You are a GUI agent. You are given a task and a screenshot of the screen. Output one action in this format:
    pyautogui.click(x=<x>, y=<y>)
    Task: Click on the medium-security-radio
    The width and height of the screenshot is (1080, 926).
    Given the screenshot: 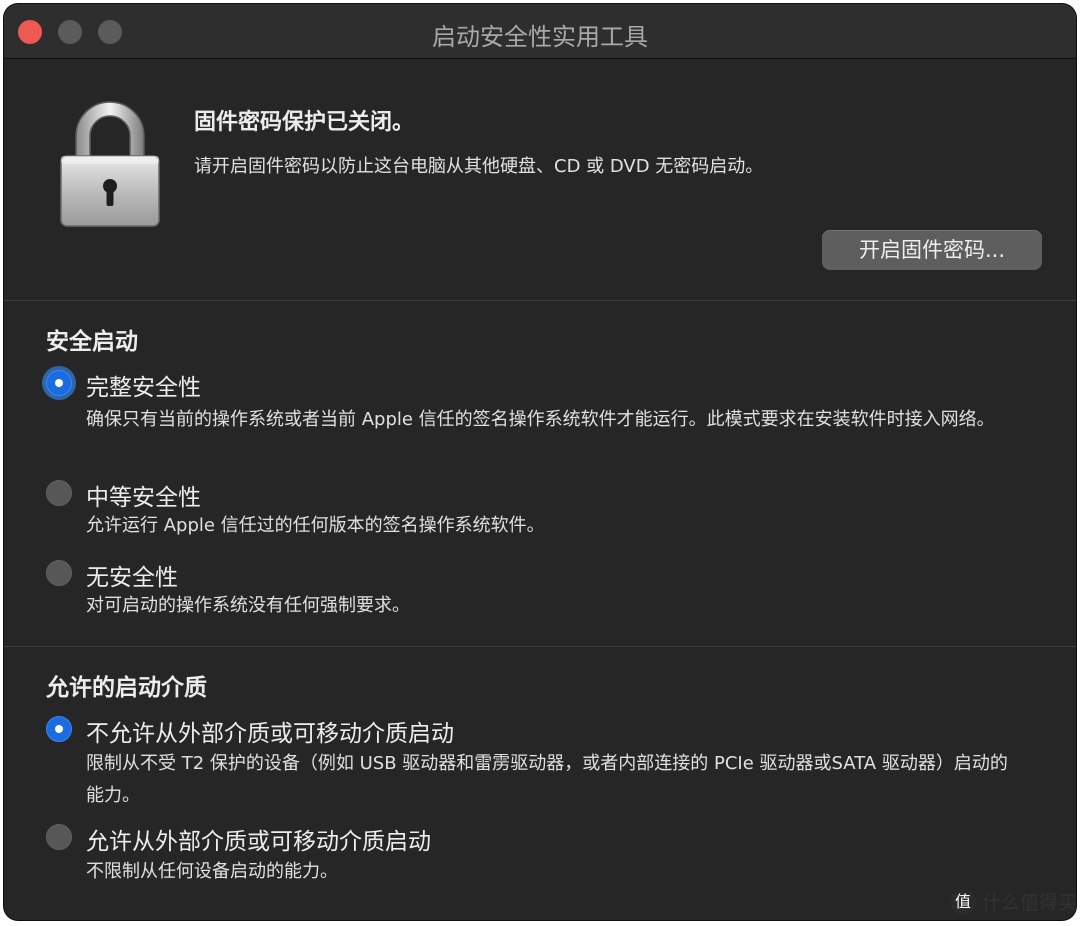 What is the action you would take?
    pyautogui.click(x=59, y=493)
    